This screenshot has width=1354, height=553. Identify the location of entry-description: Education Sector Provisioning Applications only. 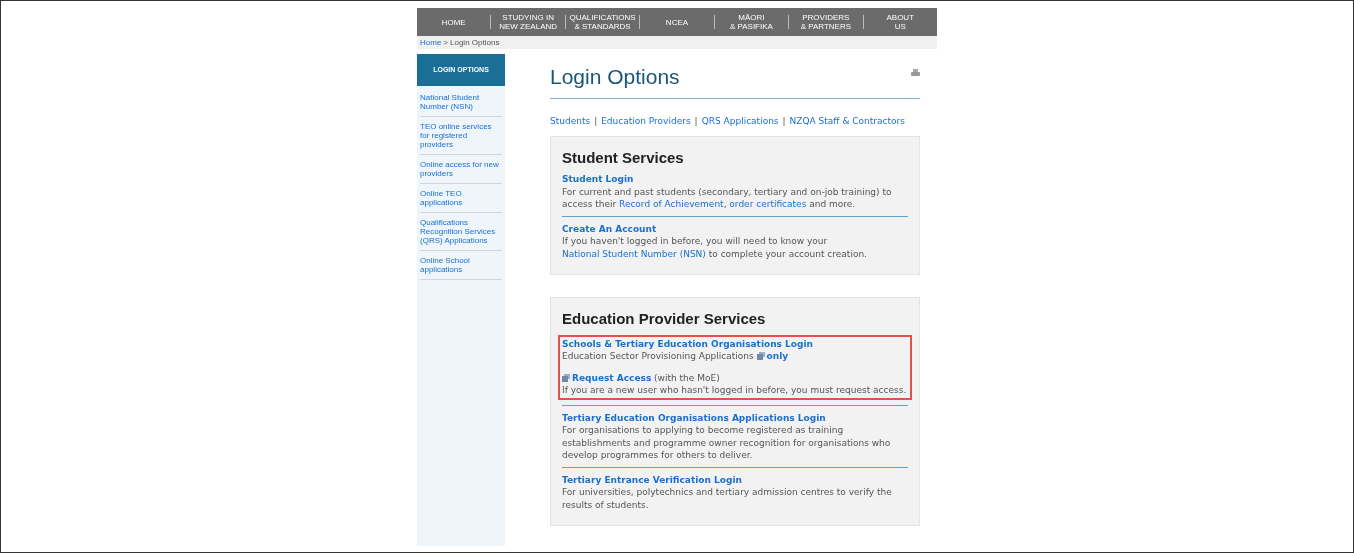
(676, 356).